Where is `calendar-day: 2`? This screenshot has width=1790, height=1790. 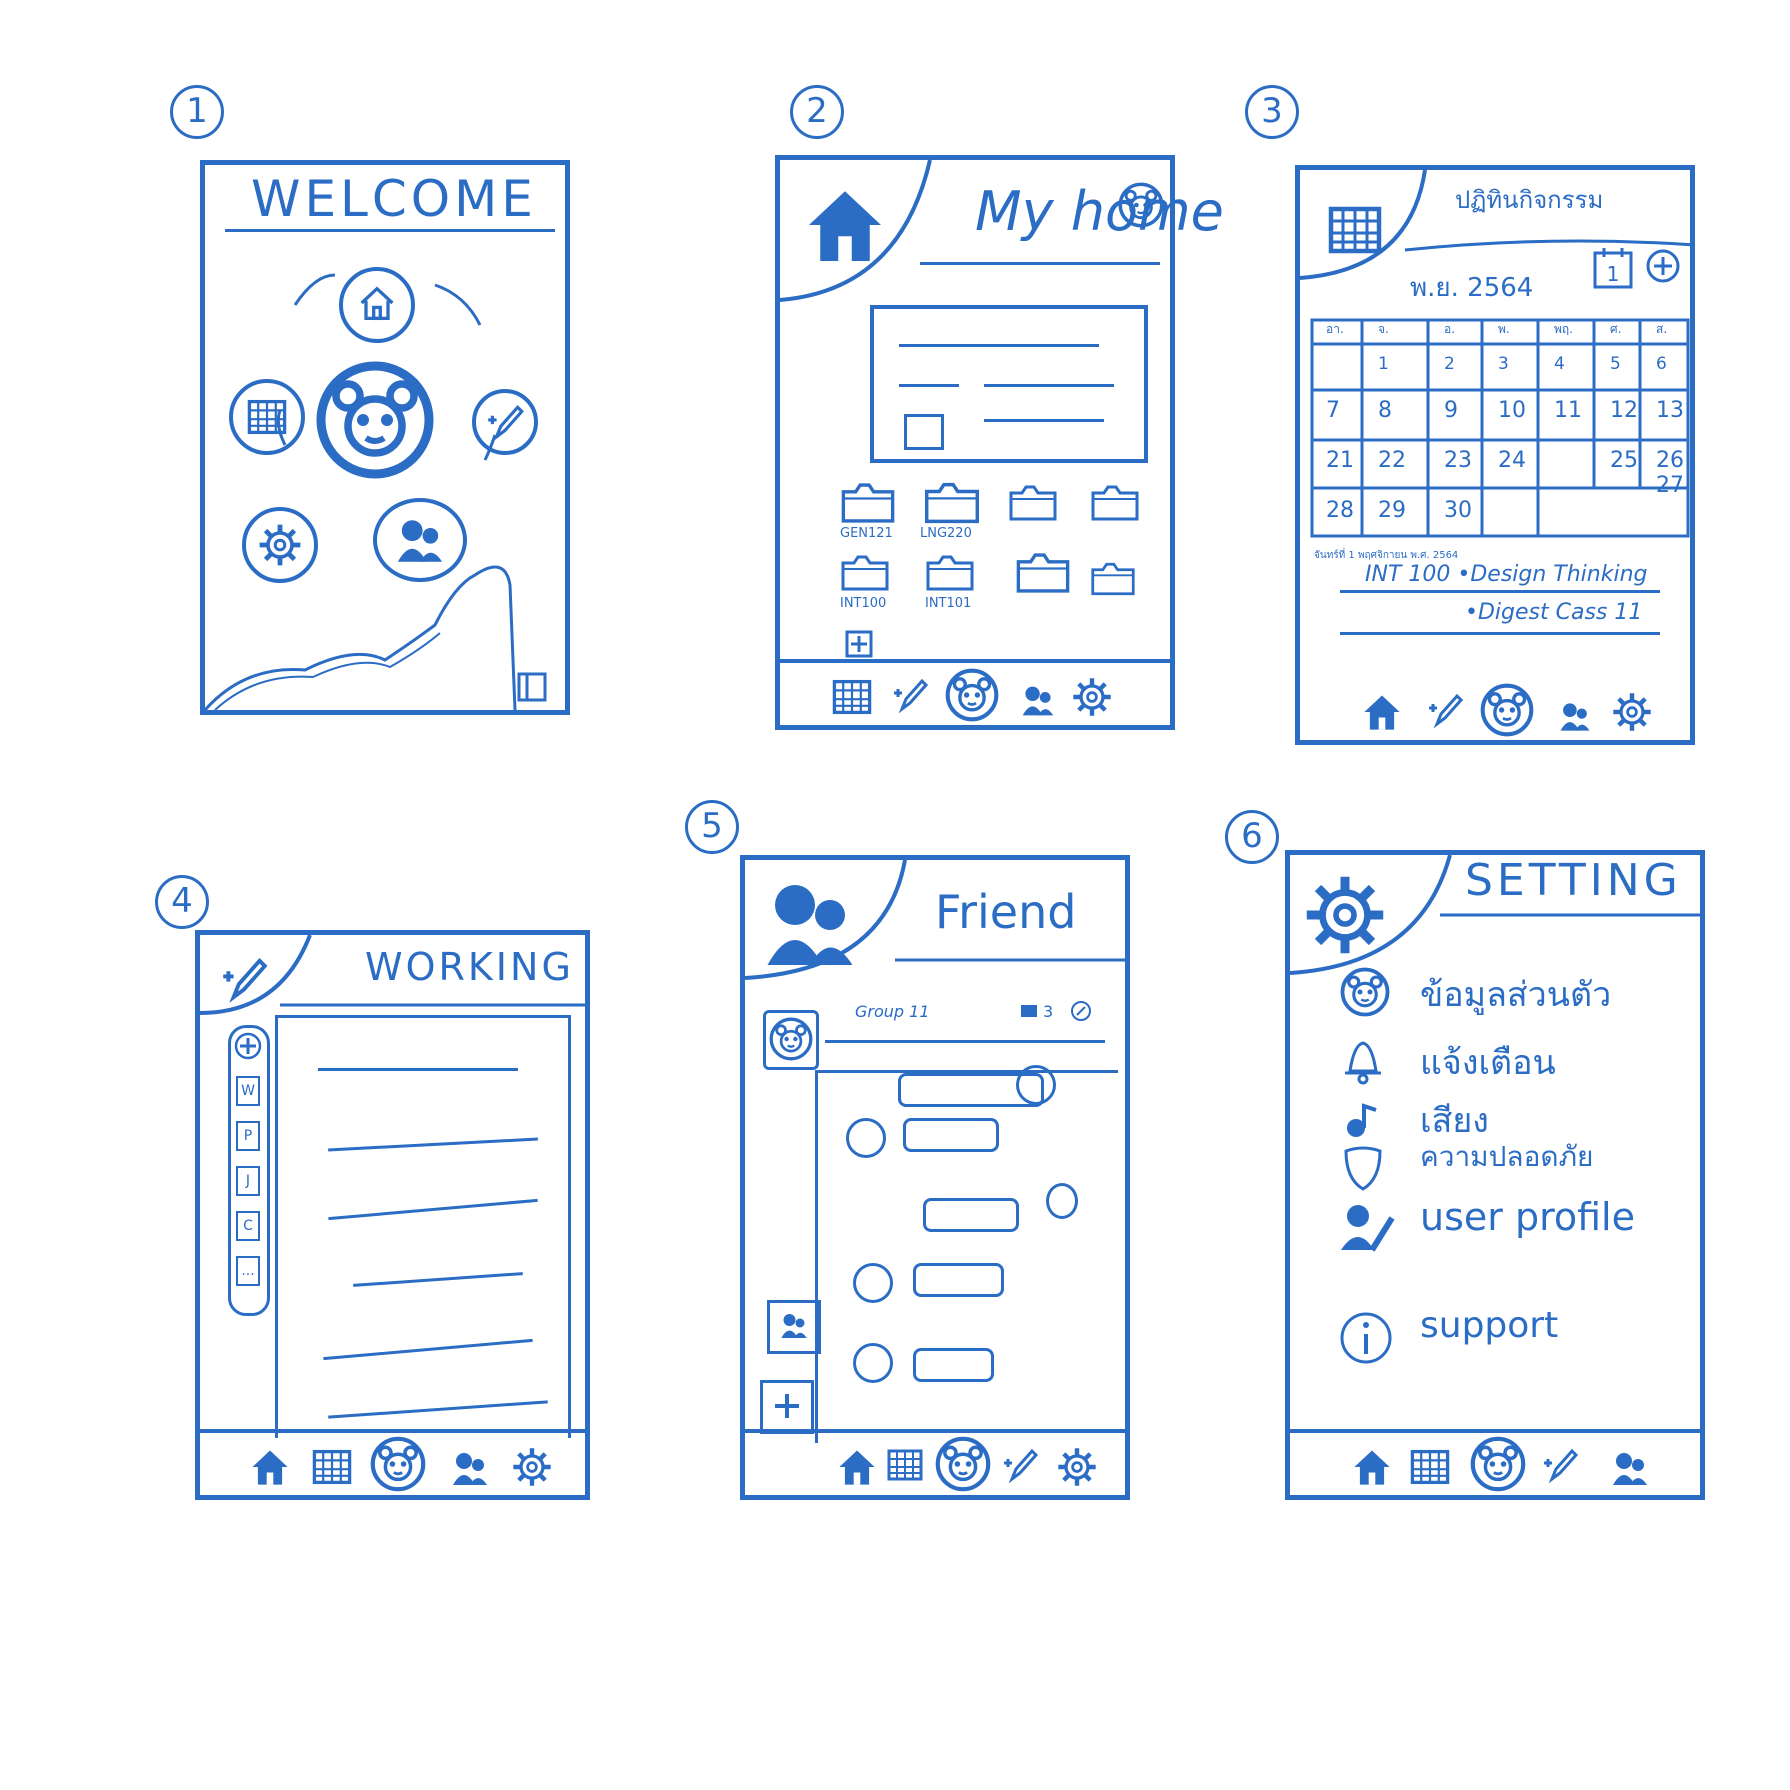
calendar-day: 2 is located at coordinates (1449, 364).